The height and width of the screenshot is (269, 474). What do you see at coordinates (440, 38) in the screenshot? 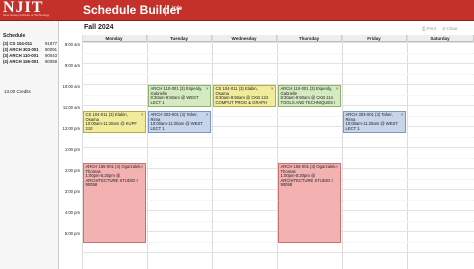
I see `day-header-saturday: Saturday` at bounding box center [440, 38].